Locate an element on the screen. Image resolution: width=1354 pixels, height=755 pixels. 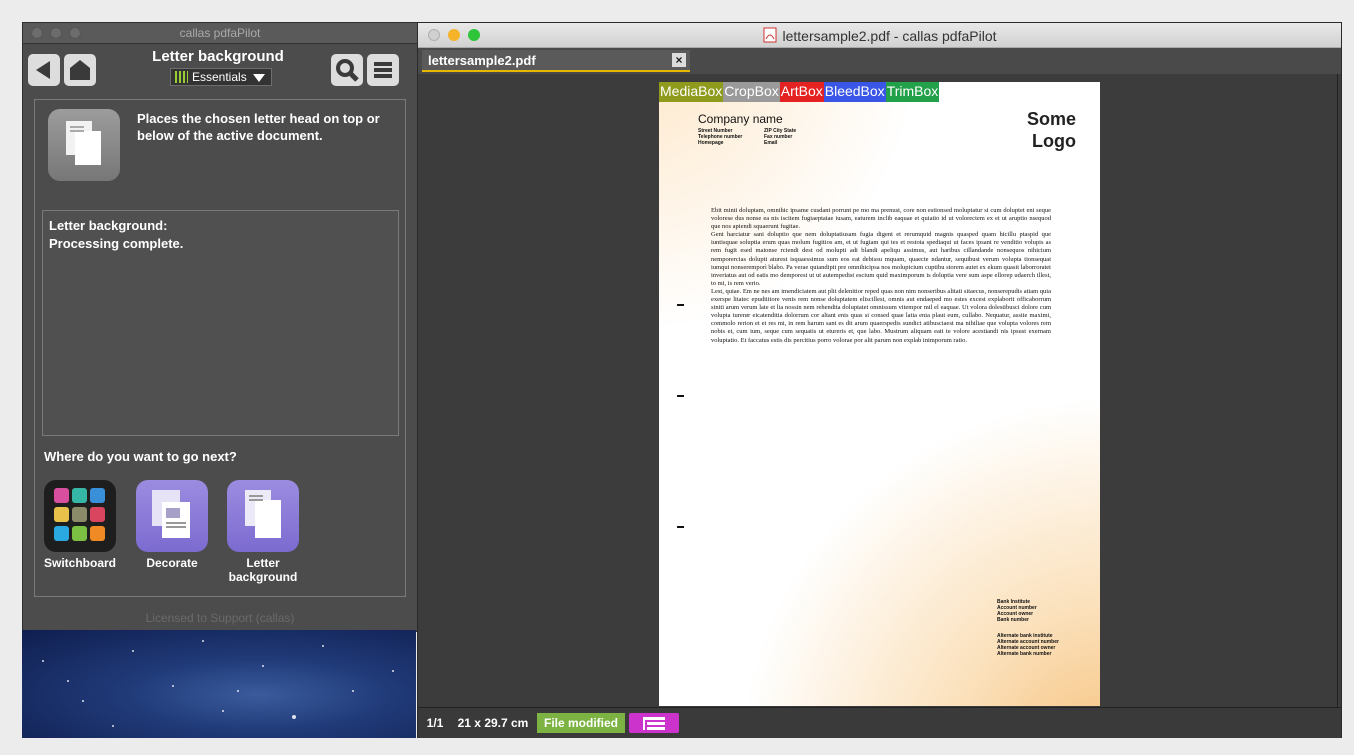
switchboard-button: Switchboard is located at coordinates (80, 525).